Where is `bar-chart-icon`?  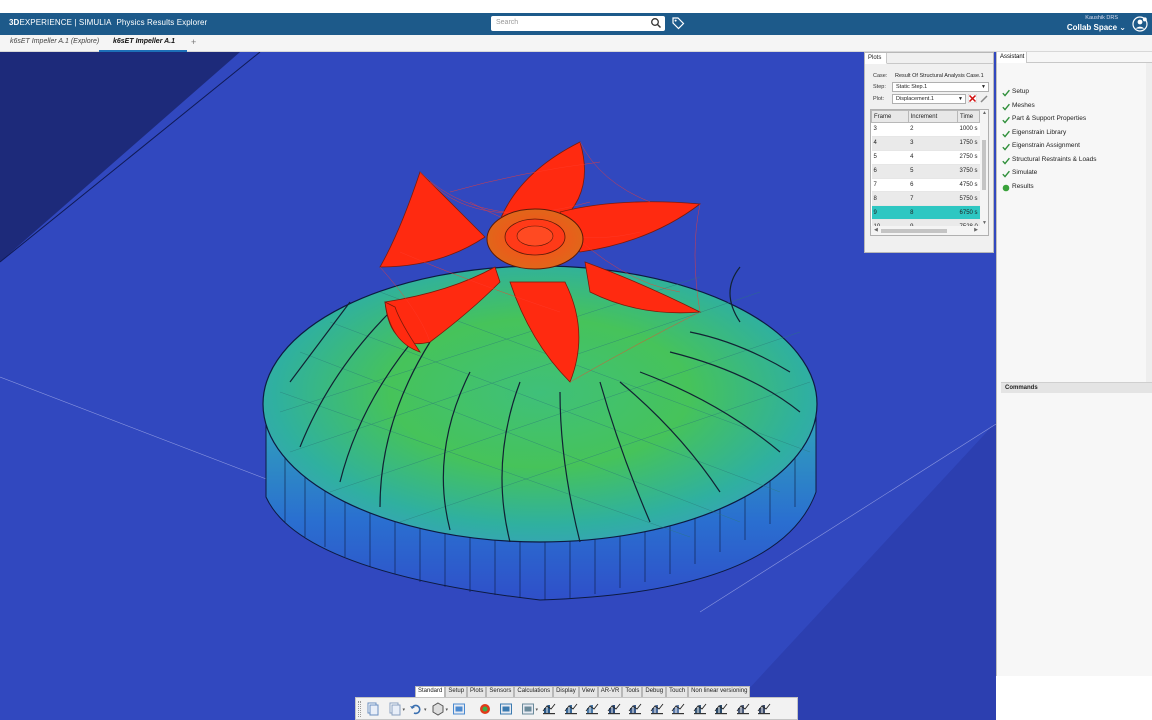
bar-chart-icon is located at coordinates (549, 709).